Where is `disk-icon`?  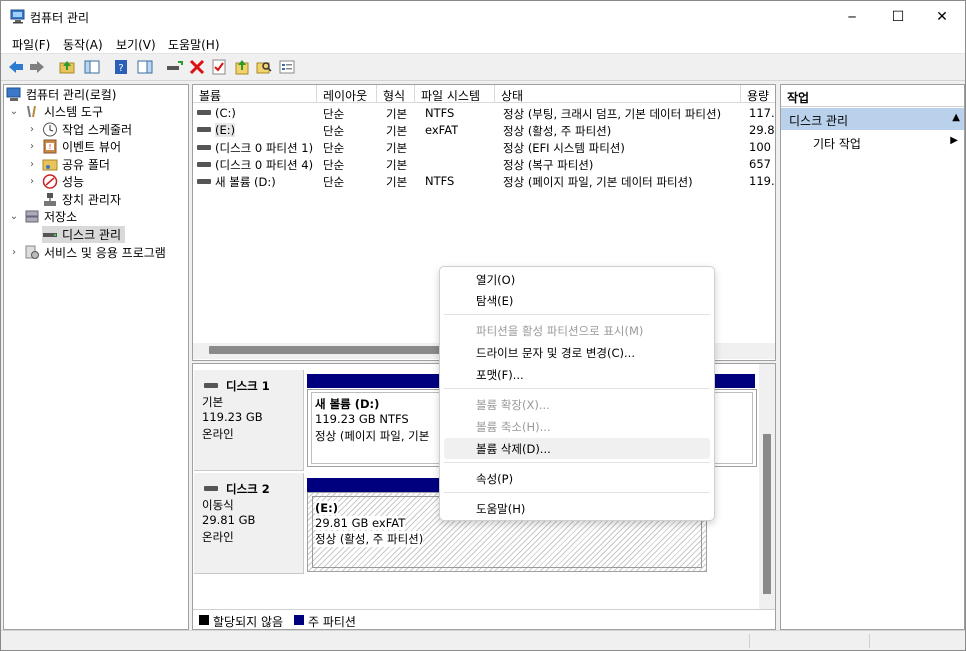 disk-icon is located at coordinates (211, 385).